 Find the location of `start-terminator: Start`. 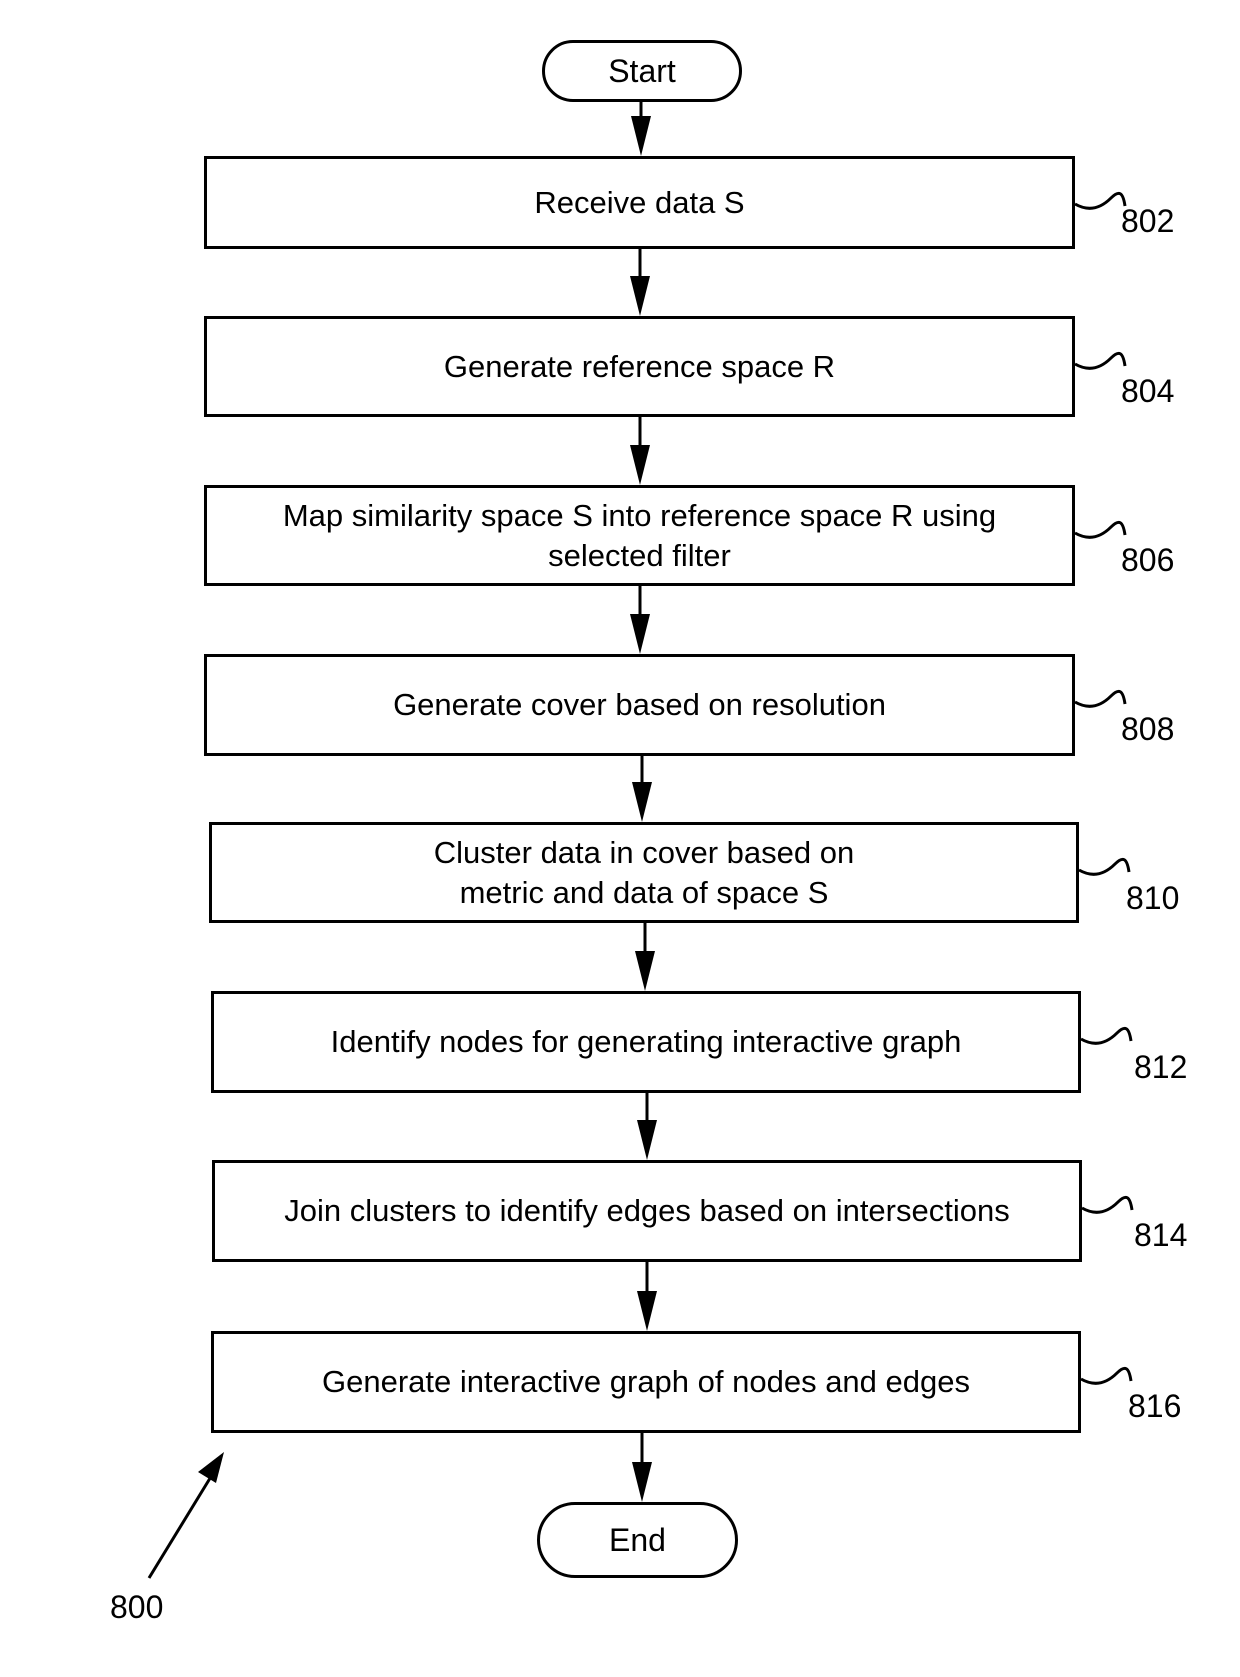

start-terminator: Start is located at coordinates (642, 71).